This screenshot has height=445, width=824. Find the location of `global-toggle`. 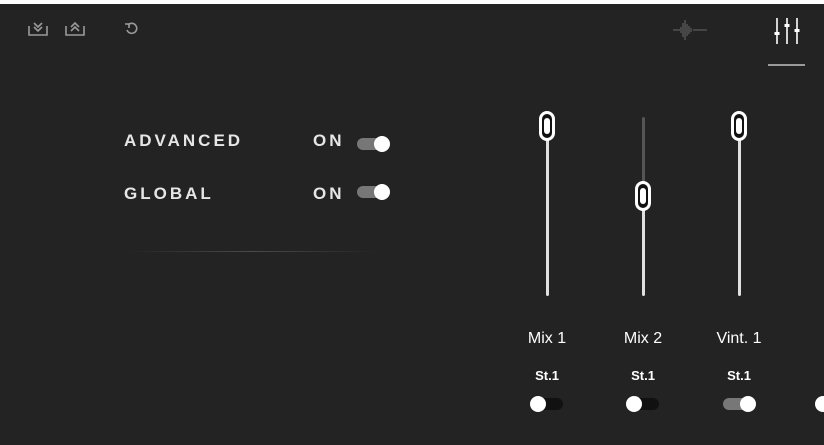

global-toggle is located at coordinates (373, 192).